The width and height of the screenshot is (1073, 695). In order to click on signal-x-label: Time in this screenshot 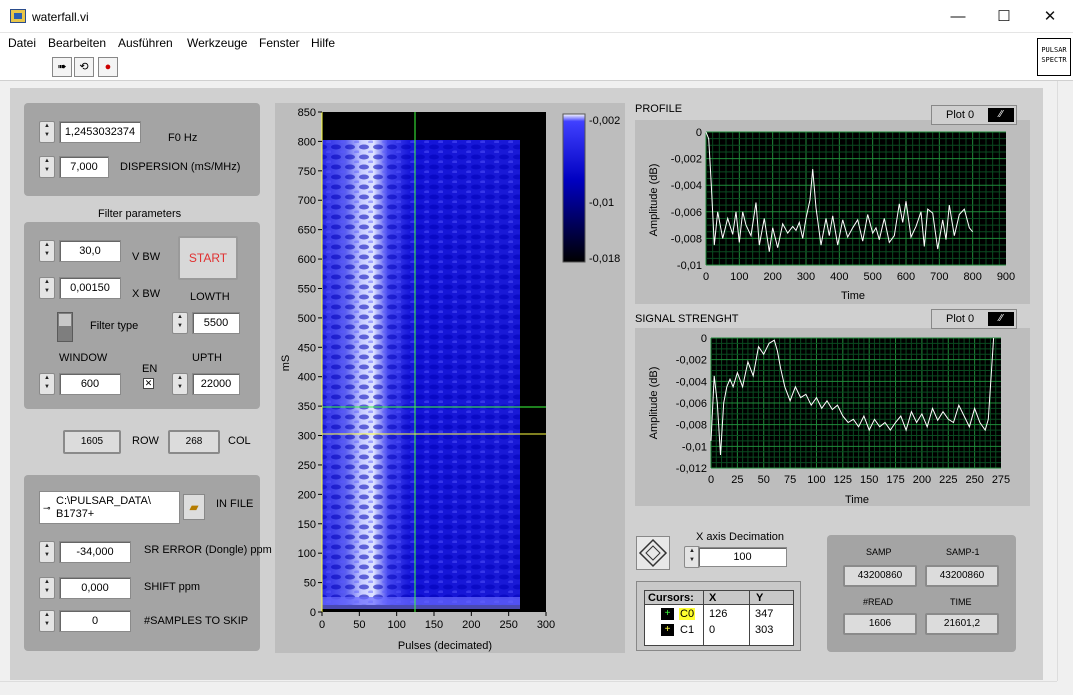, I will do `click(857, 500)`.